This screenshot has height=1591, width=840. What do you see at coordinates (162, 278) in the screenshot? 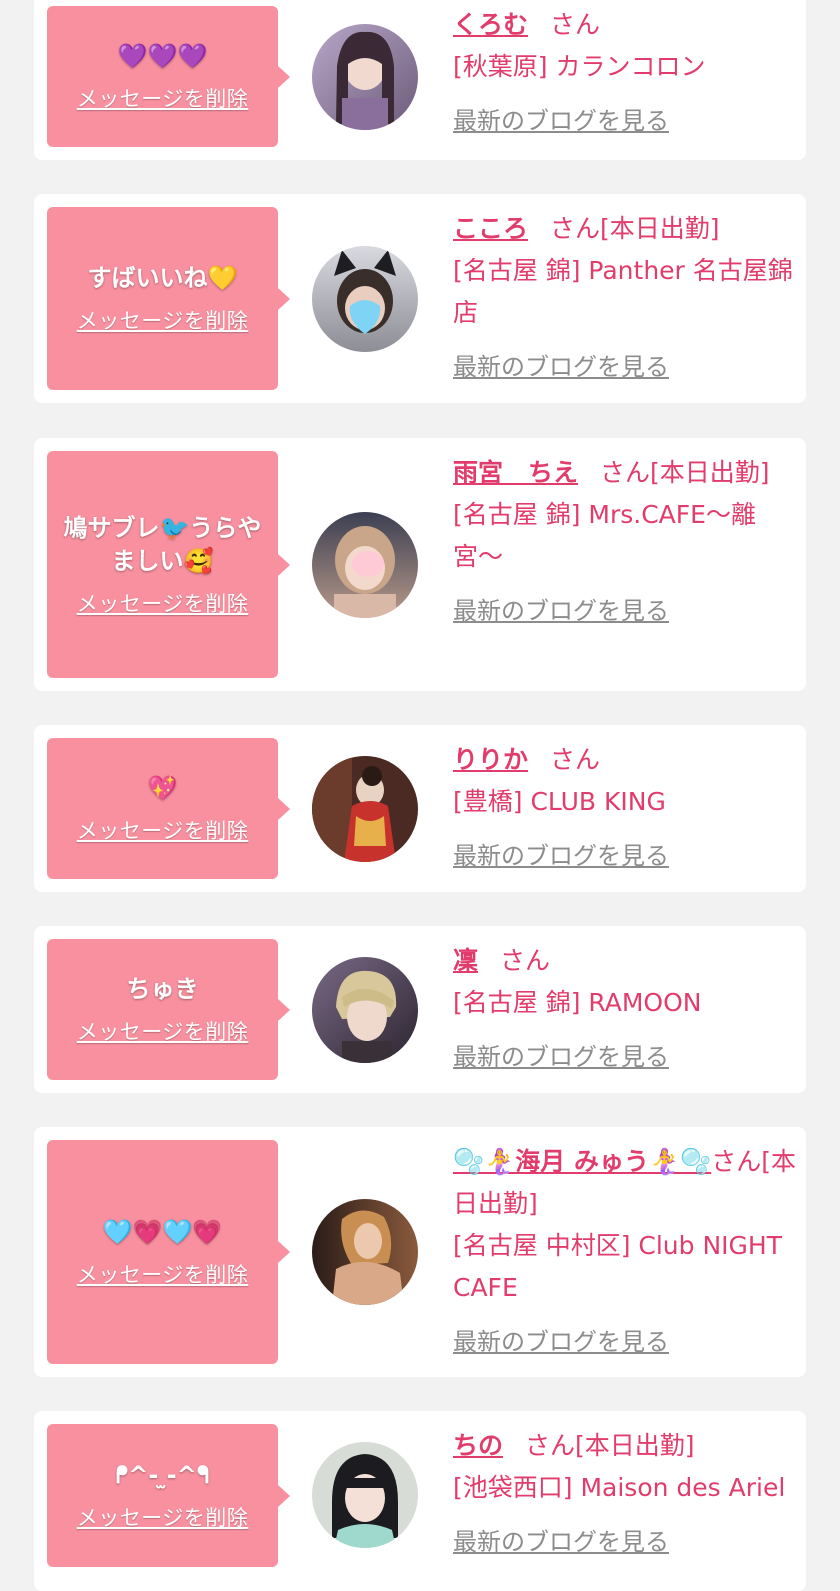
I see `message-text: すばいいね💛` at bounding box center [162, 278].